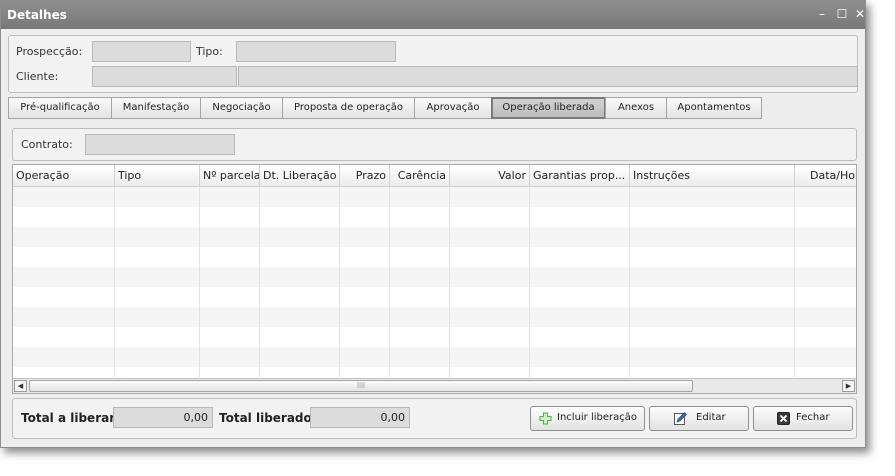  I want to click on header-panel: Prospecção: Tipo: Cliente:, so click(433, 64).